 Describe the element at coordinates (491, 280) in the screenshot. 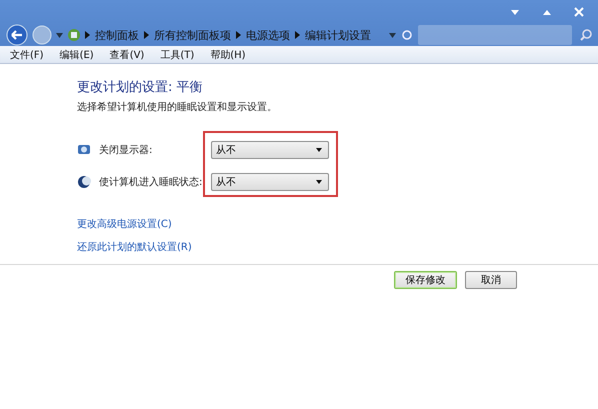

I see `cancel-button: 取消` at that location.